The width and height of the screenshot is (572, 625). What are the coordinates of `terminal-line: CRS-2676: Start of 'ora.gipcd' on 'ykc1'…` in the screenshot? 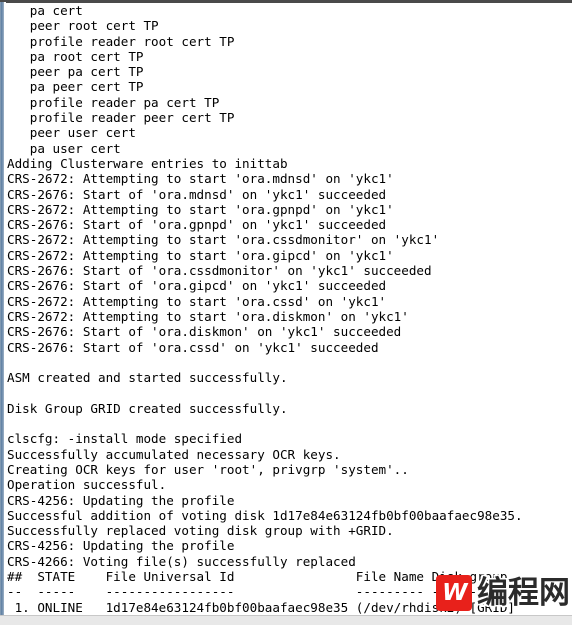 It's located at (197, 286).